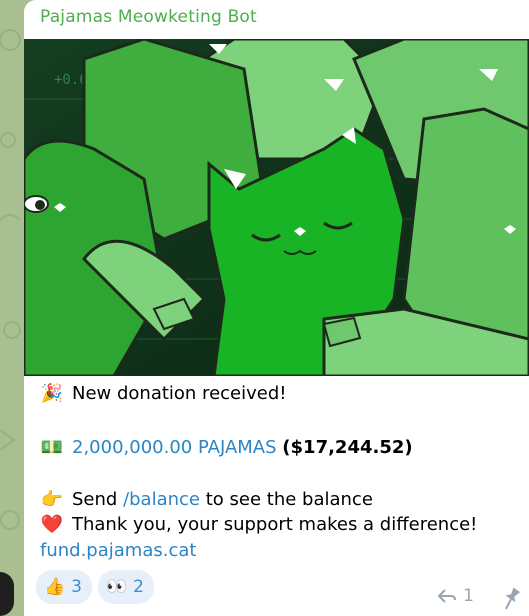  Describe the element at coordinates (98, 499) in the screenshot. I see `instruction-prefix: Send` at that location.